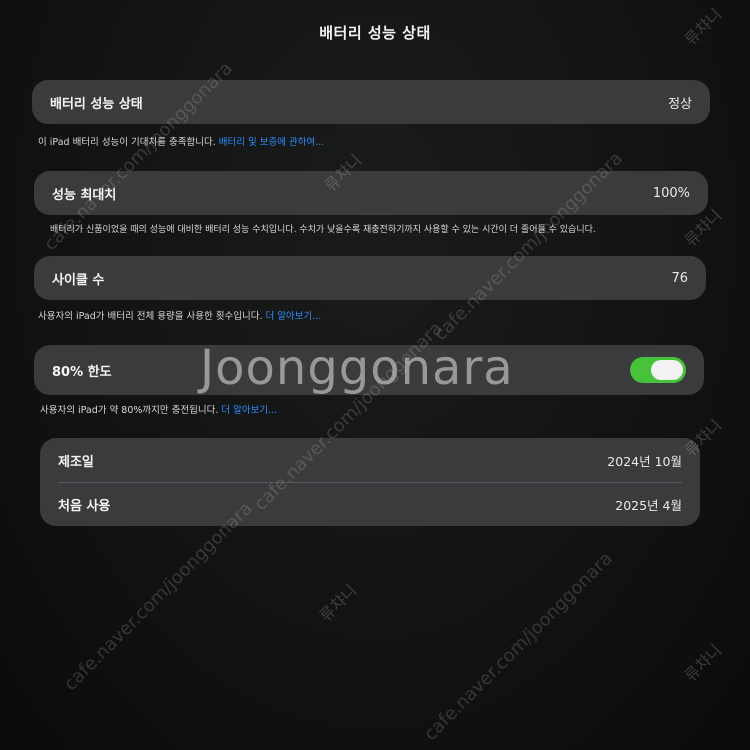 The width and height of the screenshot is (750, 750). What do you see at coordinates (680, 104) in the screenshot?
I see `battery-health-value: 정상` at bounding box center [680, 104].